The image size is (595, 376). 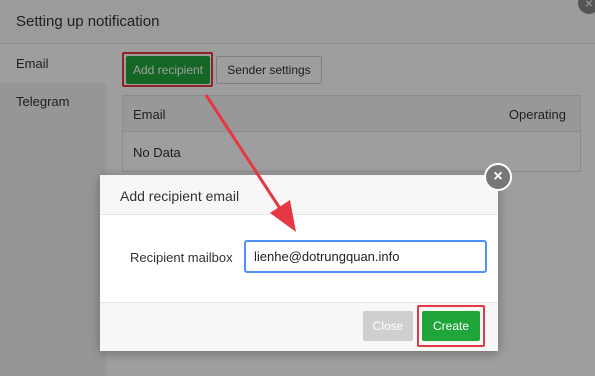 What do you see at coordinates (299, 195) in the screenshot?
I see `modal-header: Add recipient email` at bounding box center [299, 195].